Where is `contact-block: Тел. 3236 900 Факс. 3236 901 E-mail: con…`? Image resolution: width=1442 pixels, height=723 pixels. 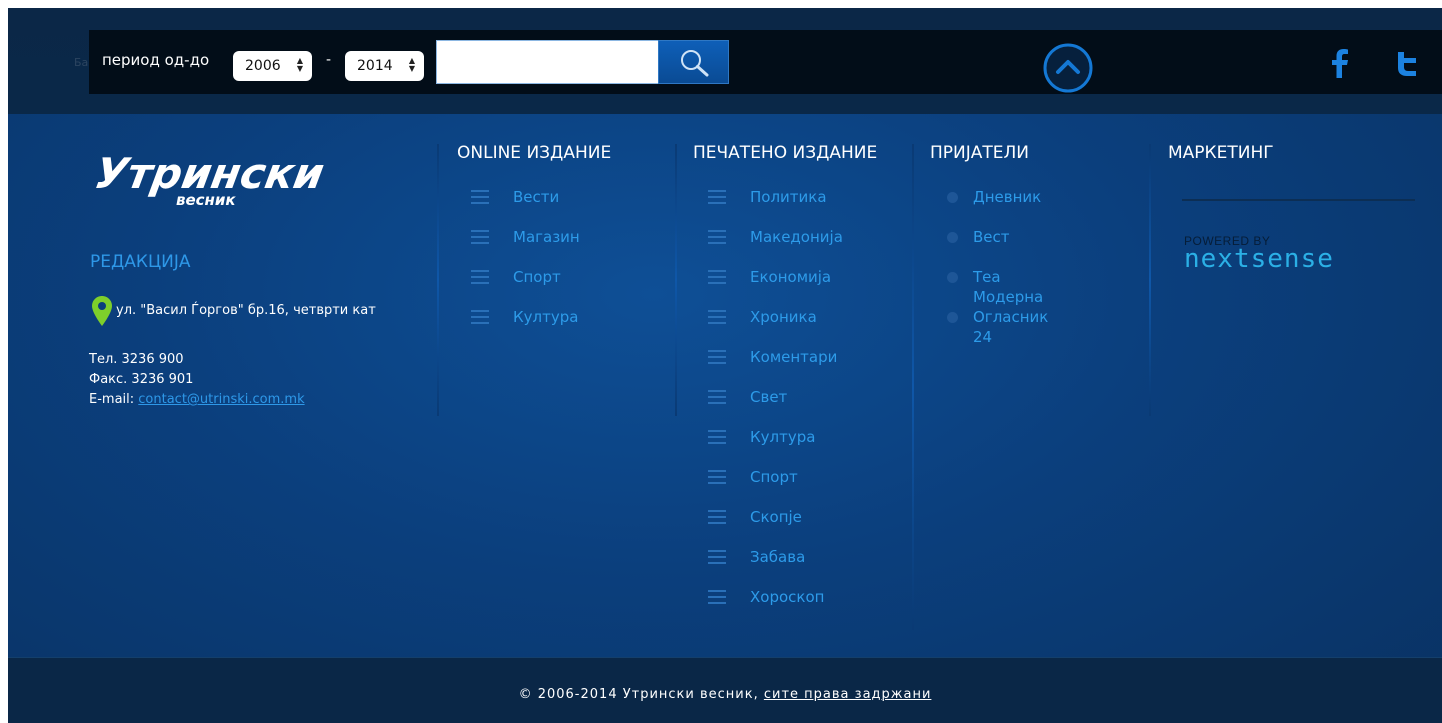
contact-block: Тел. 3236 900 Факс. 3236 901 E-mail: con… is located at coordinates (197, 380).